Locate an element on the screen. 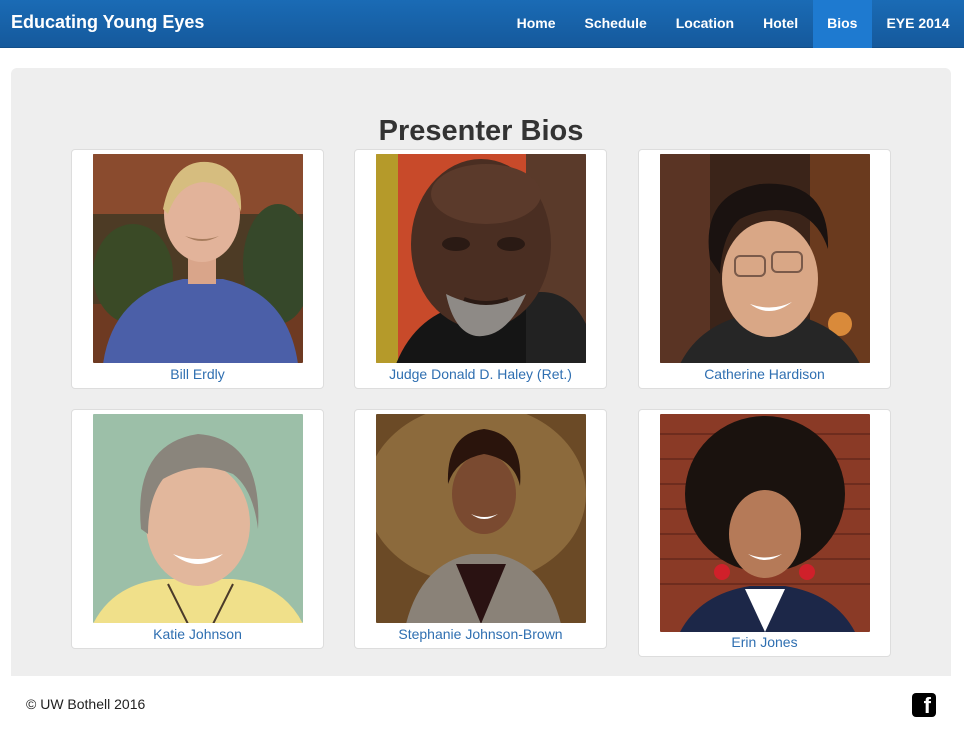 This screenshot has height=732, width=964. nav-eye-2014: EYE 2014 is located at coordinates (918, 24).